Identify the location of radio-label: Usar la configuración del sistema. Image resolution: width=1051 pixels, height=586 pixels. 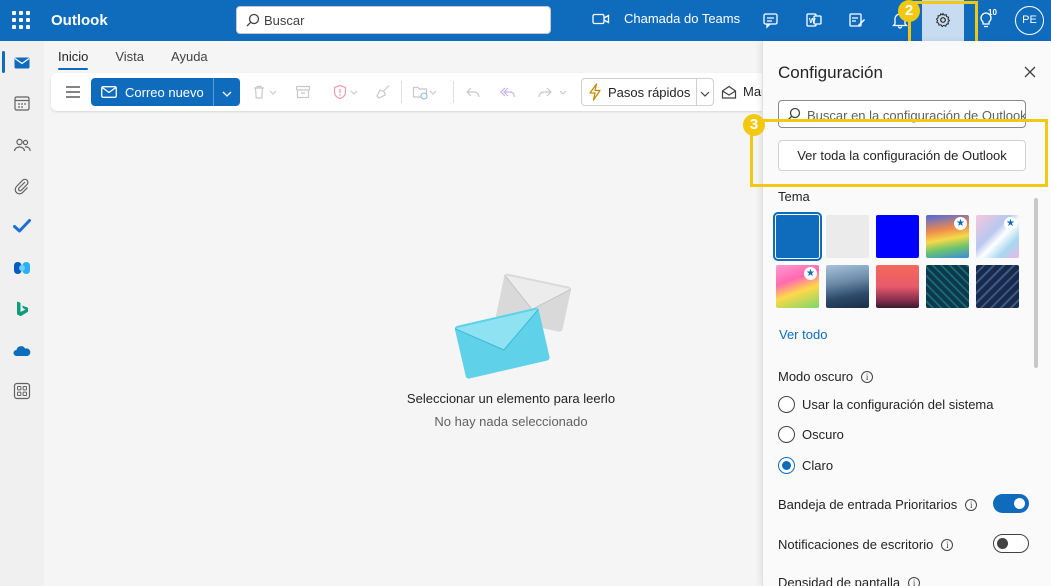
(898, 404).